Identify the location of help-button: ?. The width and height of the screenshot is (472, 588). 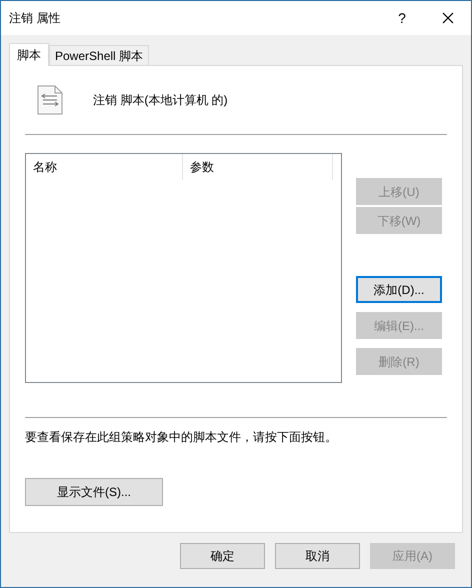
(402, 18).